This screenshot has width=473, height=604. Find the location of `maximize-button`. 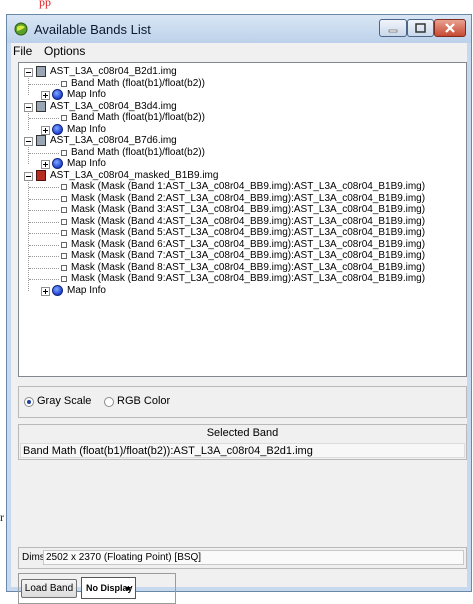

maximize-button is located at coordinates (420, 28).